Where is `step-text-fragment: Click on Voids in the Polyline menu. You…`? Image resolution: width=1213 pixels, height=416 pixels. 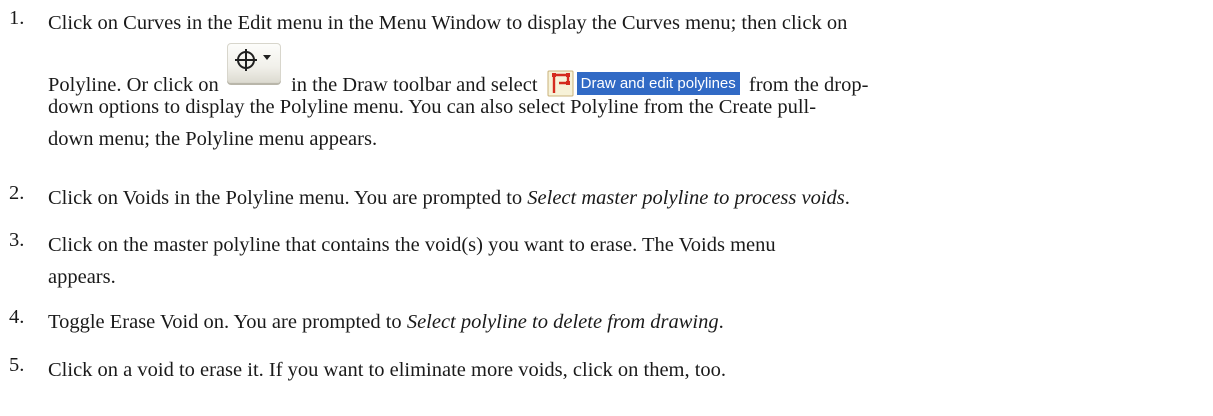
step-text-fragment: Click on Voids in the Polyline menu. You… is located at coordinates (288, 198).